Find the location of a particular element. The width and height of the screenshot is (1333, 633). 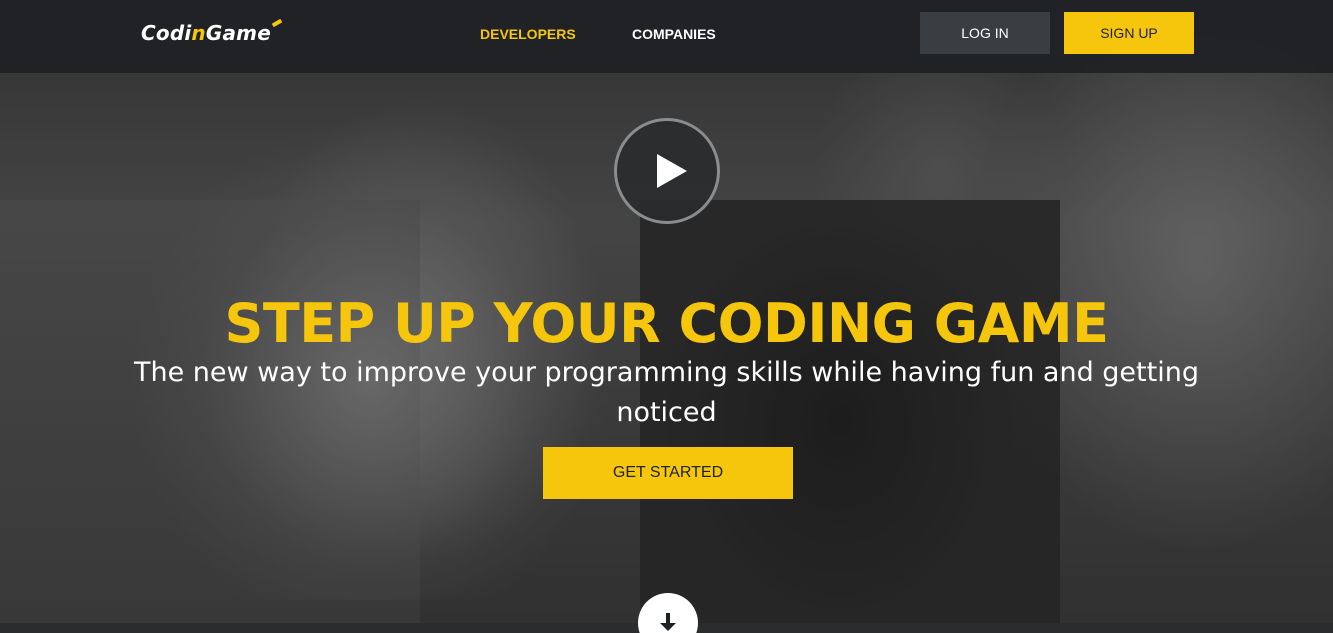

logo-text-part-c: Game is located at coordinates (238, 33).